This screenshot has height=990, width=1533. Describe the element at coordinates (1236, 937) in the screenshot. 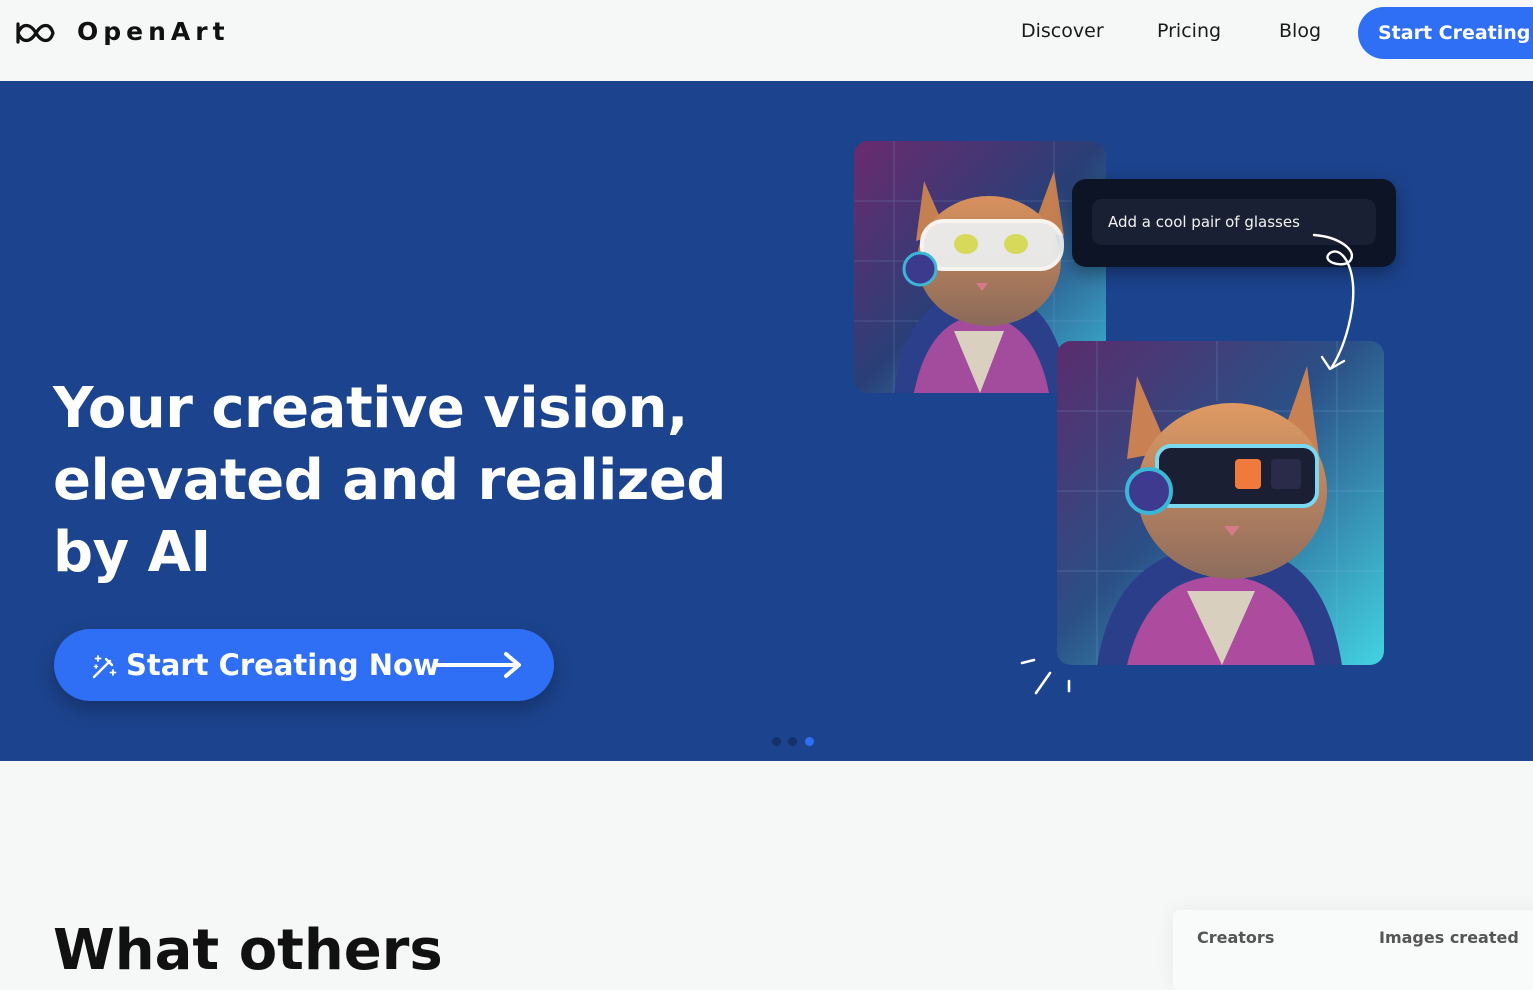

I see `stat-label-creators: Creators` at that location.